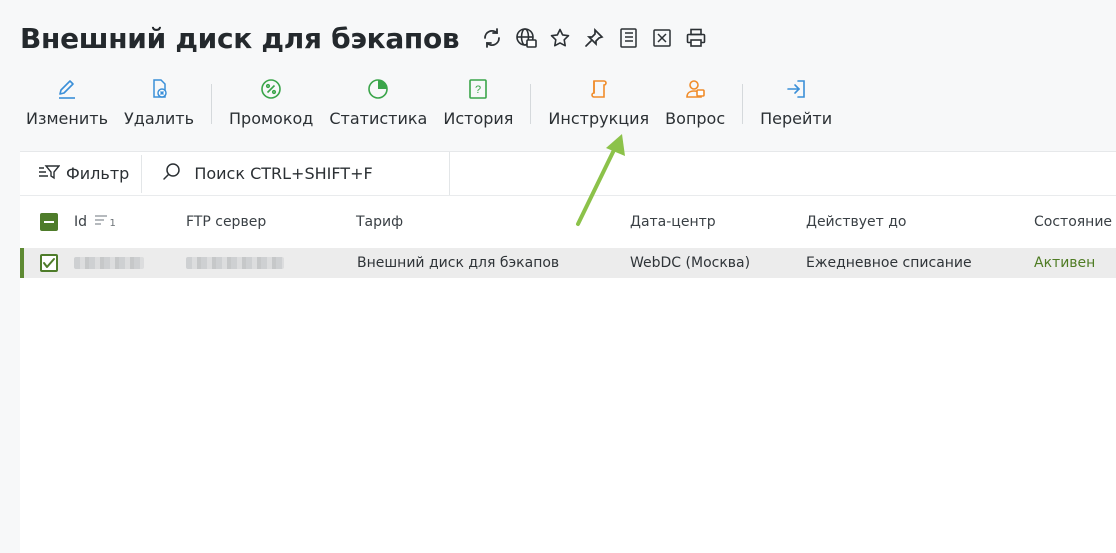  Describe the element at coordinates (599, 89) in the screenshot. I see `scroll-icon` at that location.